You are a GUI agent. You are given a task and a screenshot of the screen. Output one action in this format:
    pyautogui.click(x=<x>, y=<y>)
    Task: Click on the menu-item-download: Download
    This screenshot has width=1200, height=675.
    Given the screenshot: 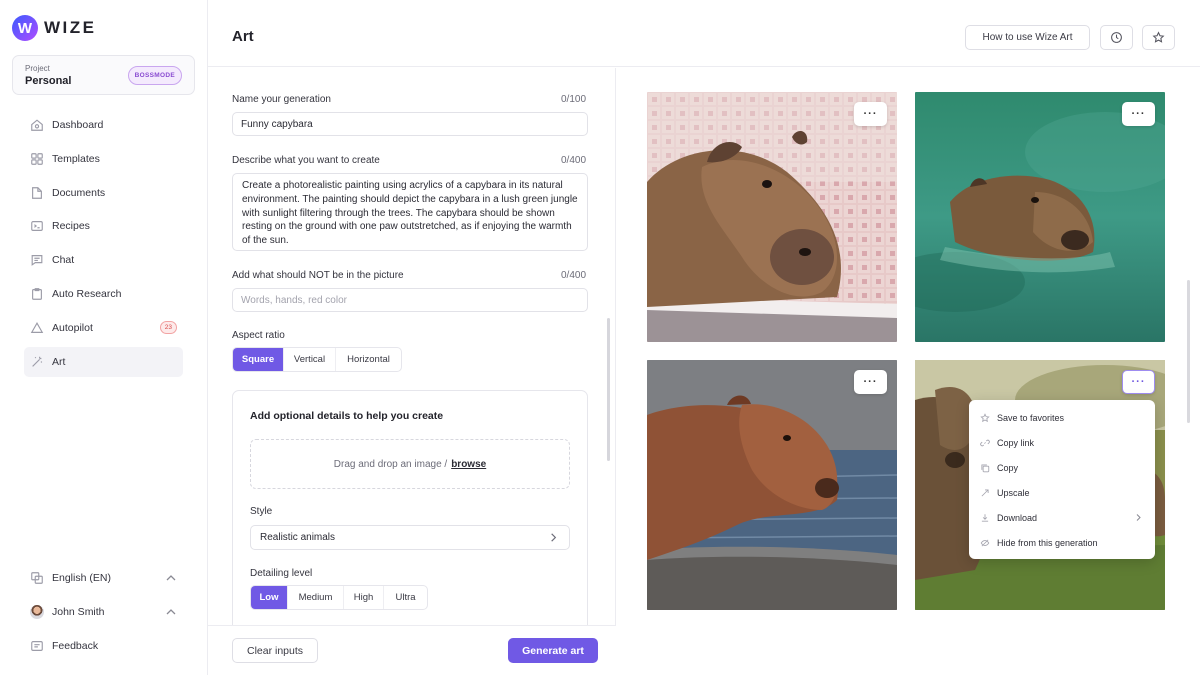 What is the action you would take?
    pyautogui.click(x=1062, y=517)
    